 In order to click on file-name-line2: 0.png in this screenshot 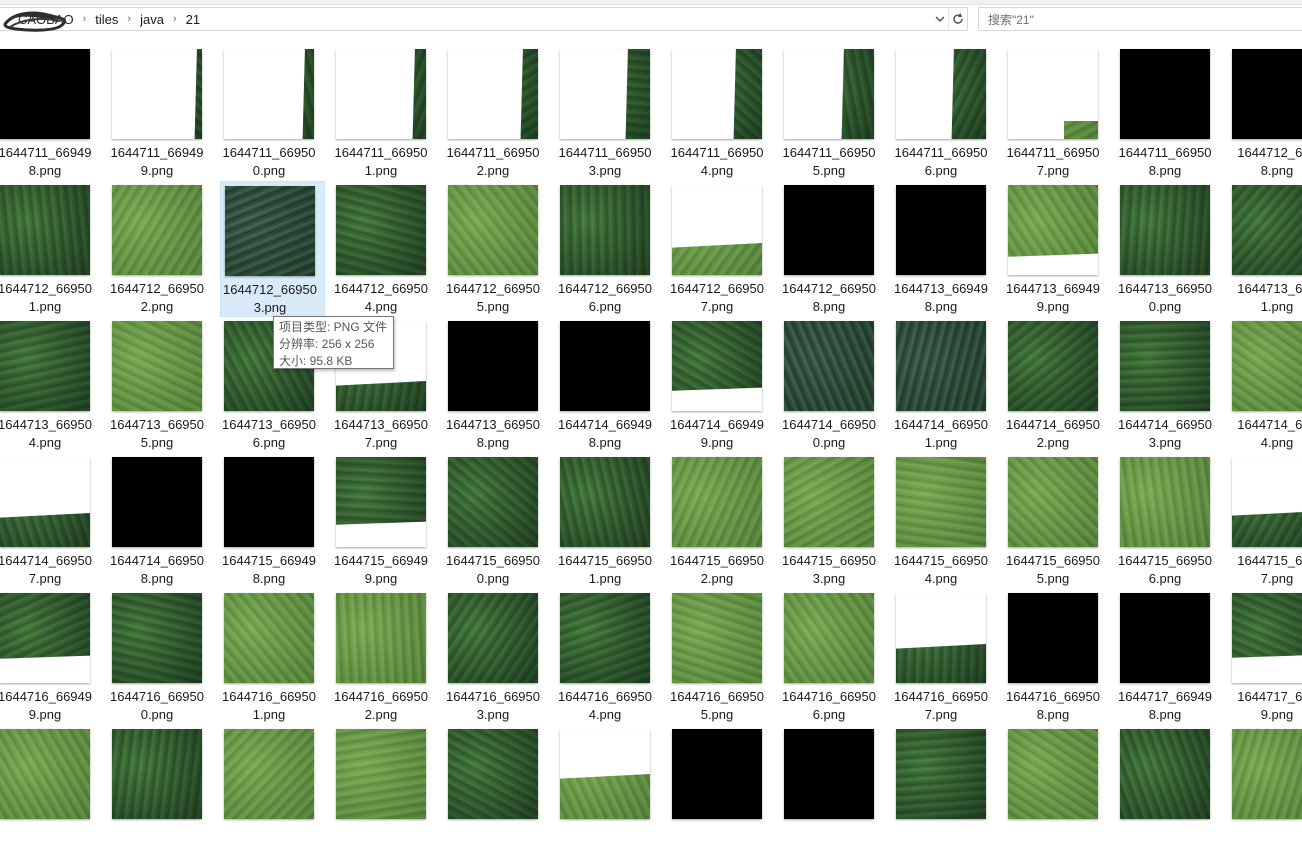, I will do `click(493, 578)`.